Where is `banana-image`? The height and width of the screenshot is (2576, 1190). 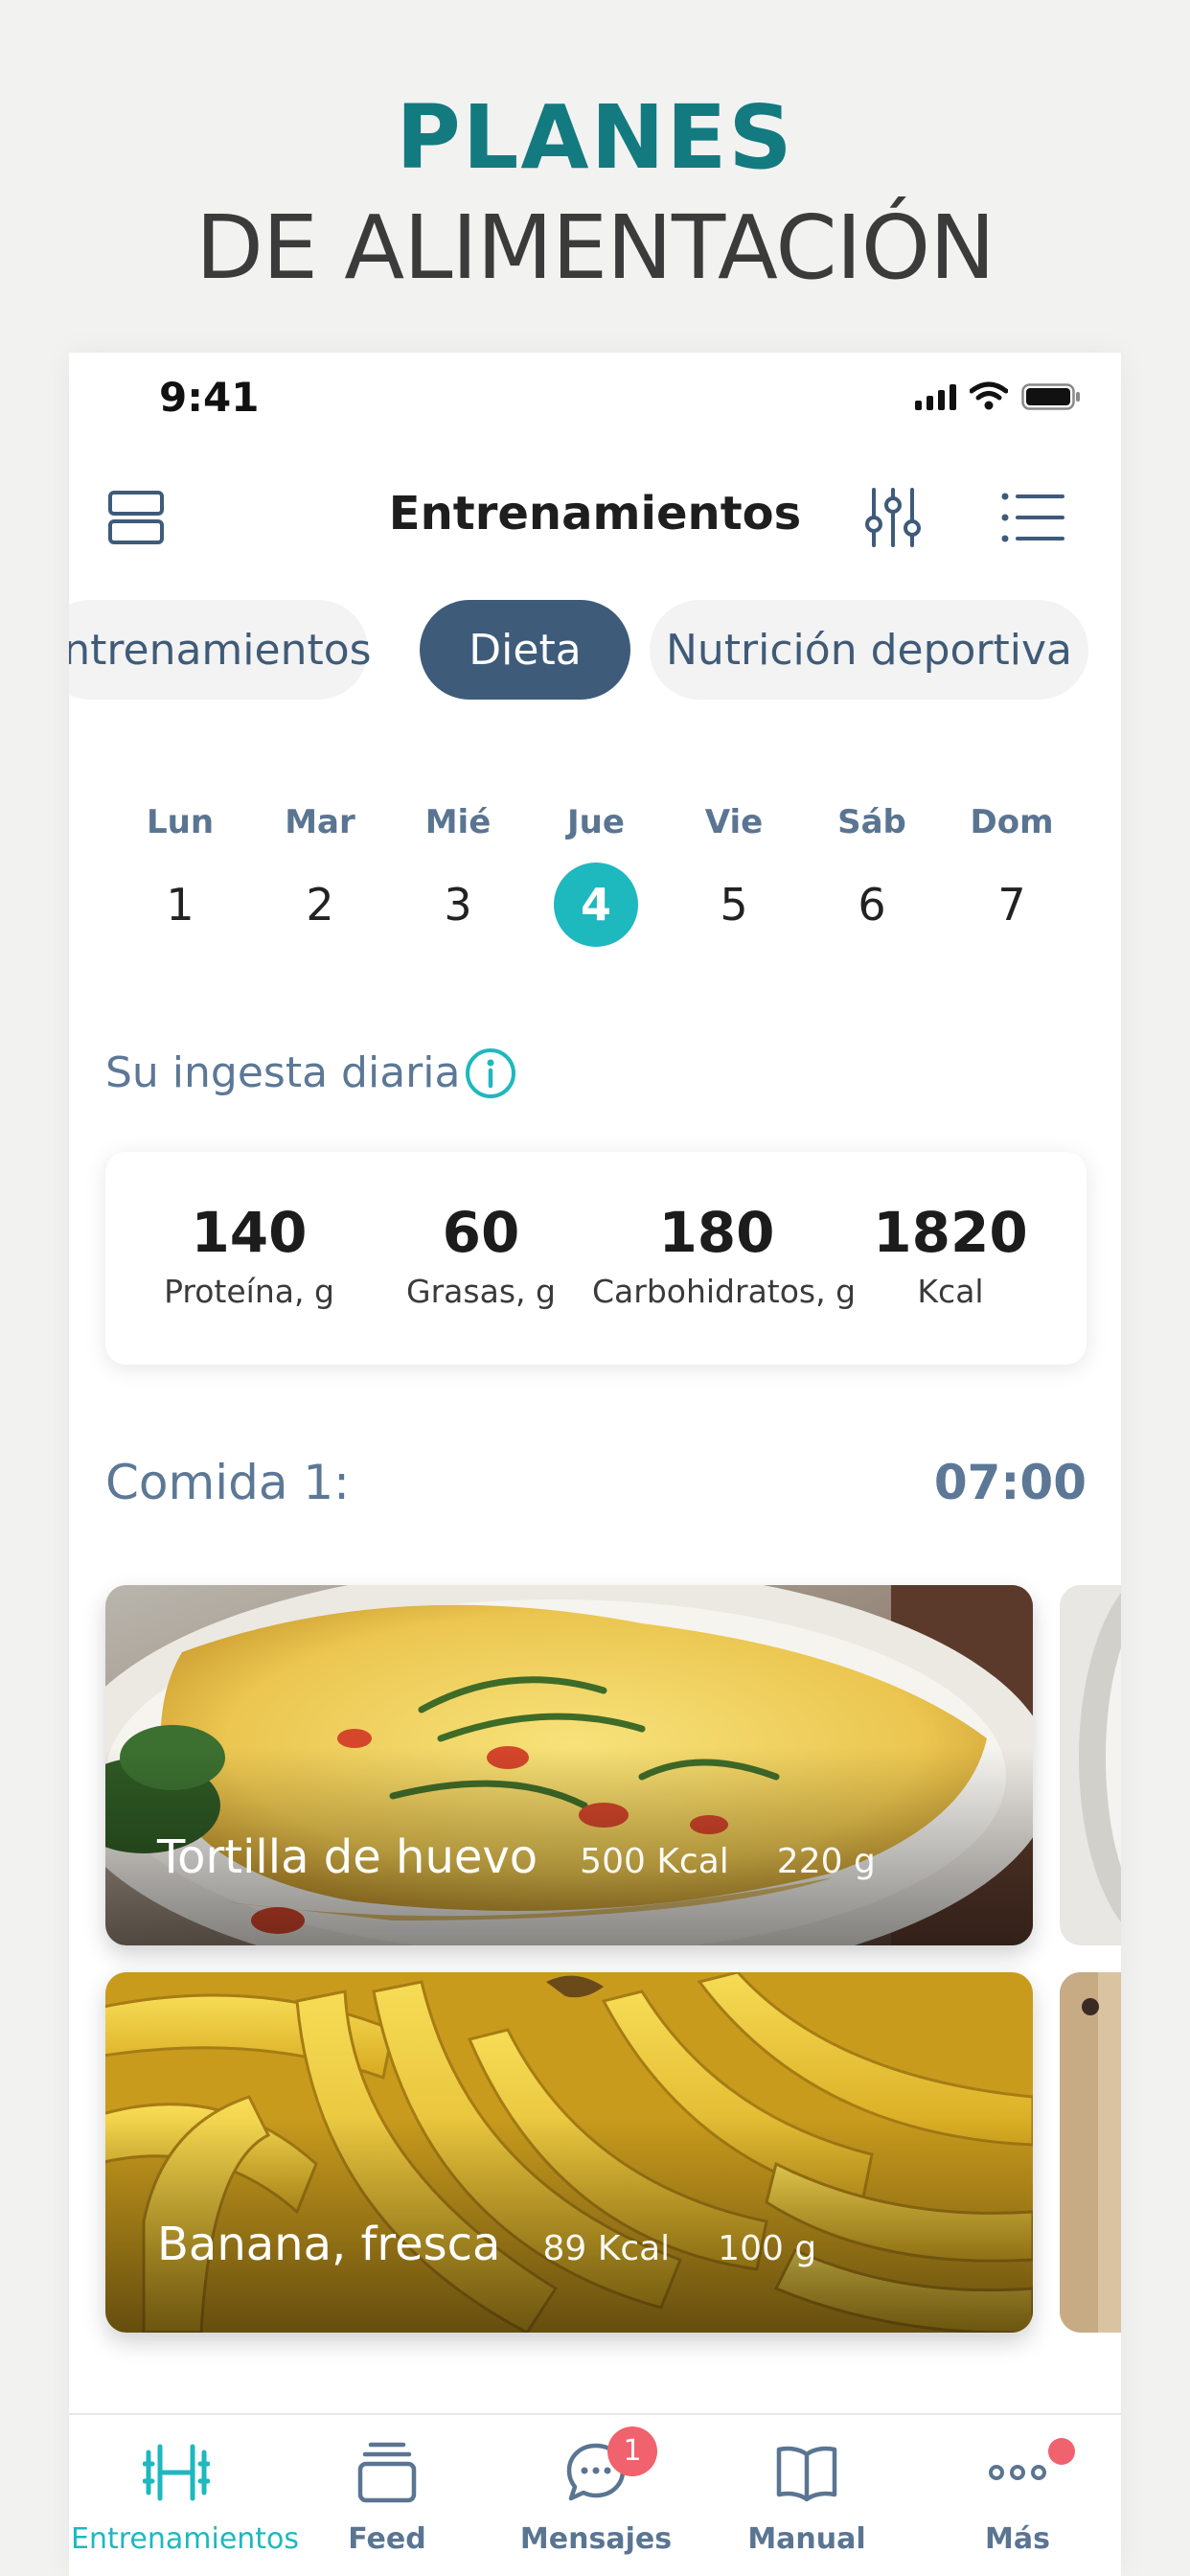
banana-image is located at coordinates (569, 2152).